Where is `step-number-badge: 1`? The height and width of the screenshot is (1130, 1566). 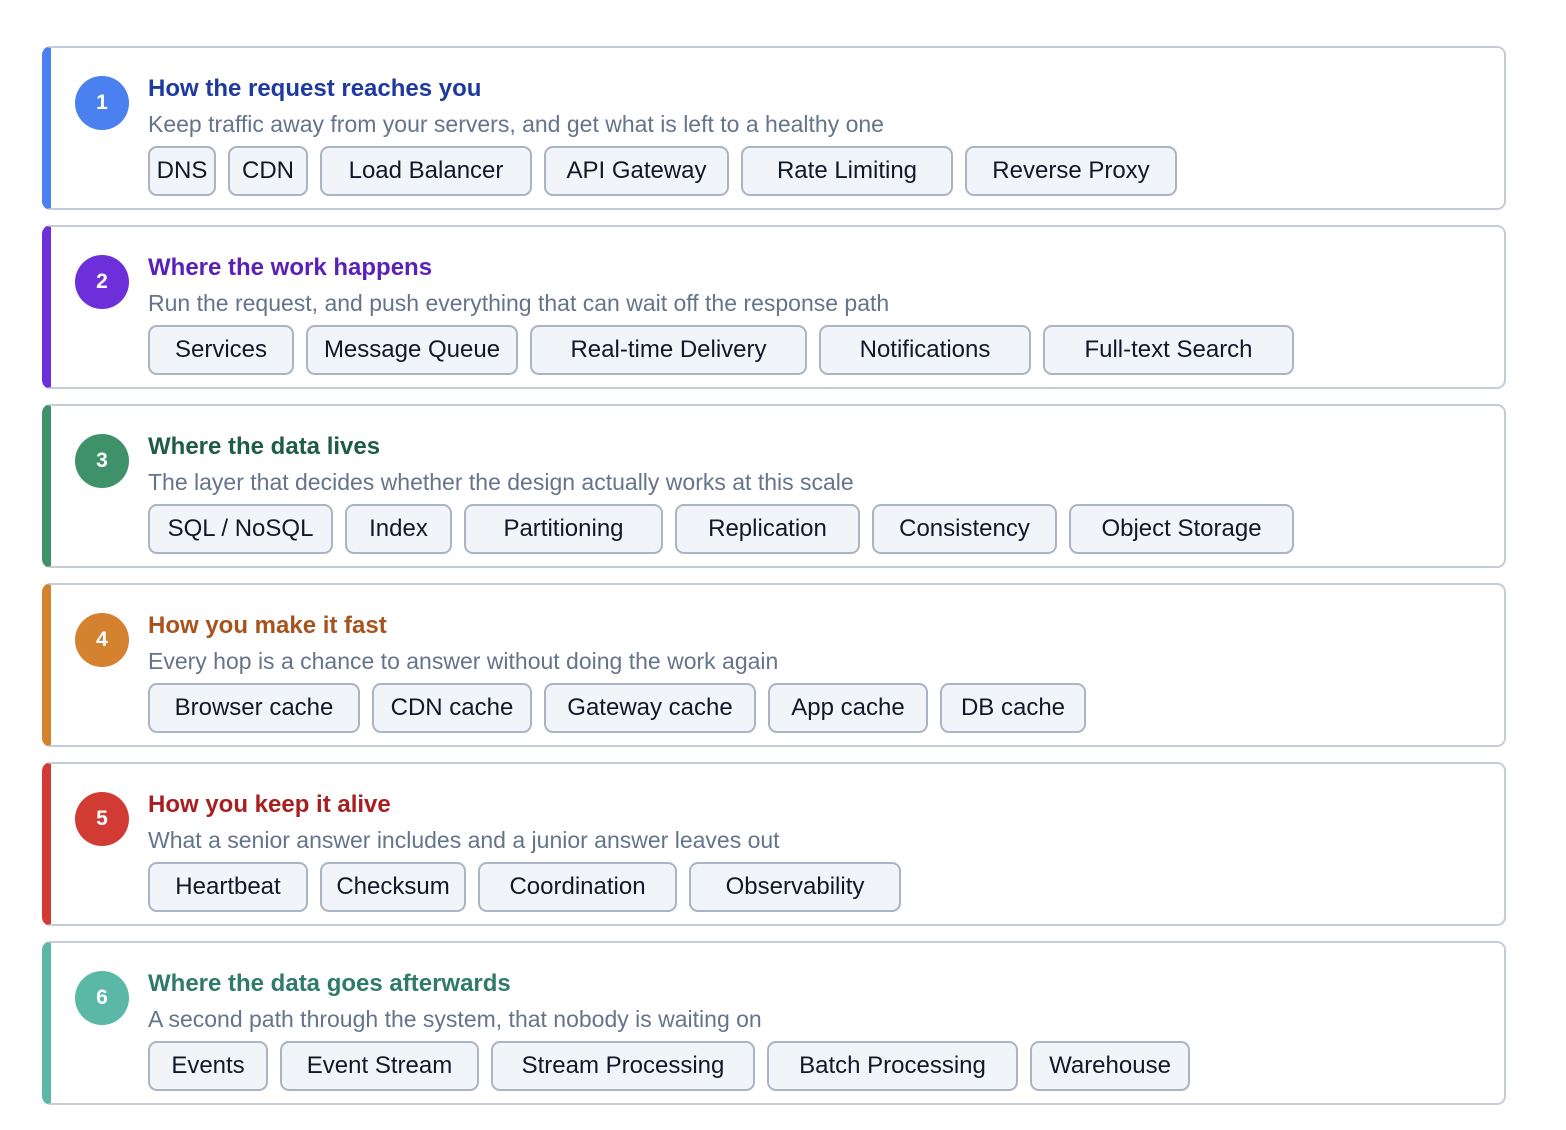
step-number-badge: 1 is located at coordinates (102, 103).